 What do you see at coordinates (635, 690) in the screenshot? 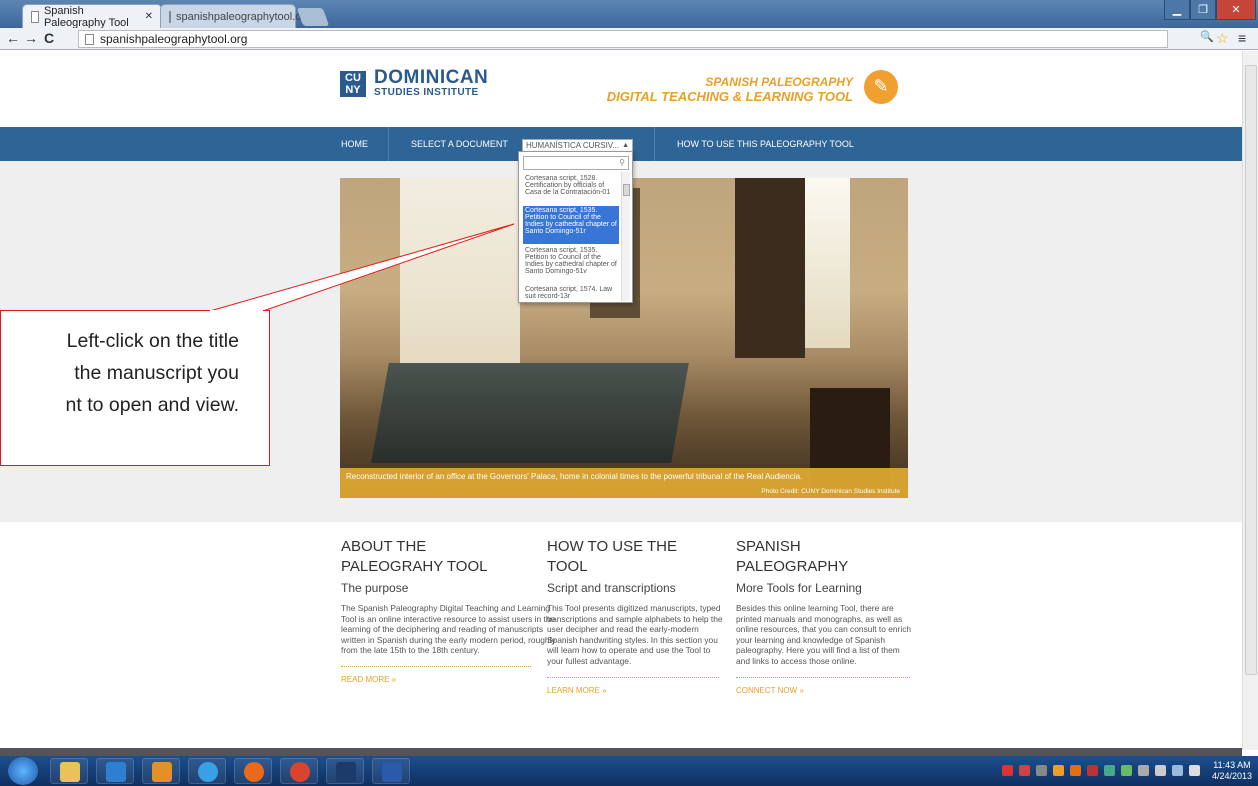
I see `learn-more-link: LEARN MORE »` at bounding box center [635, 690].